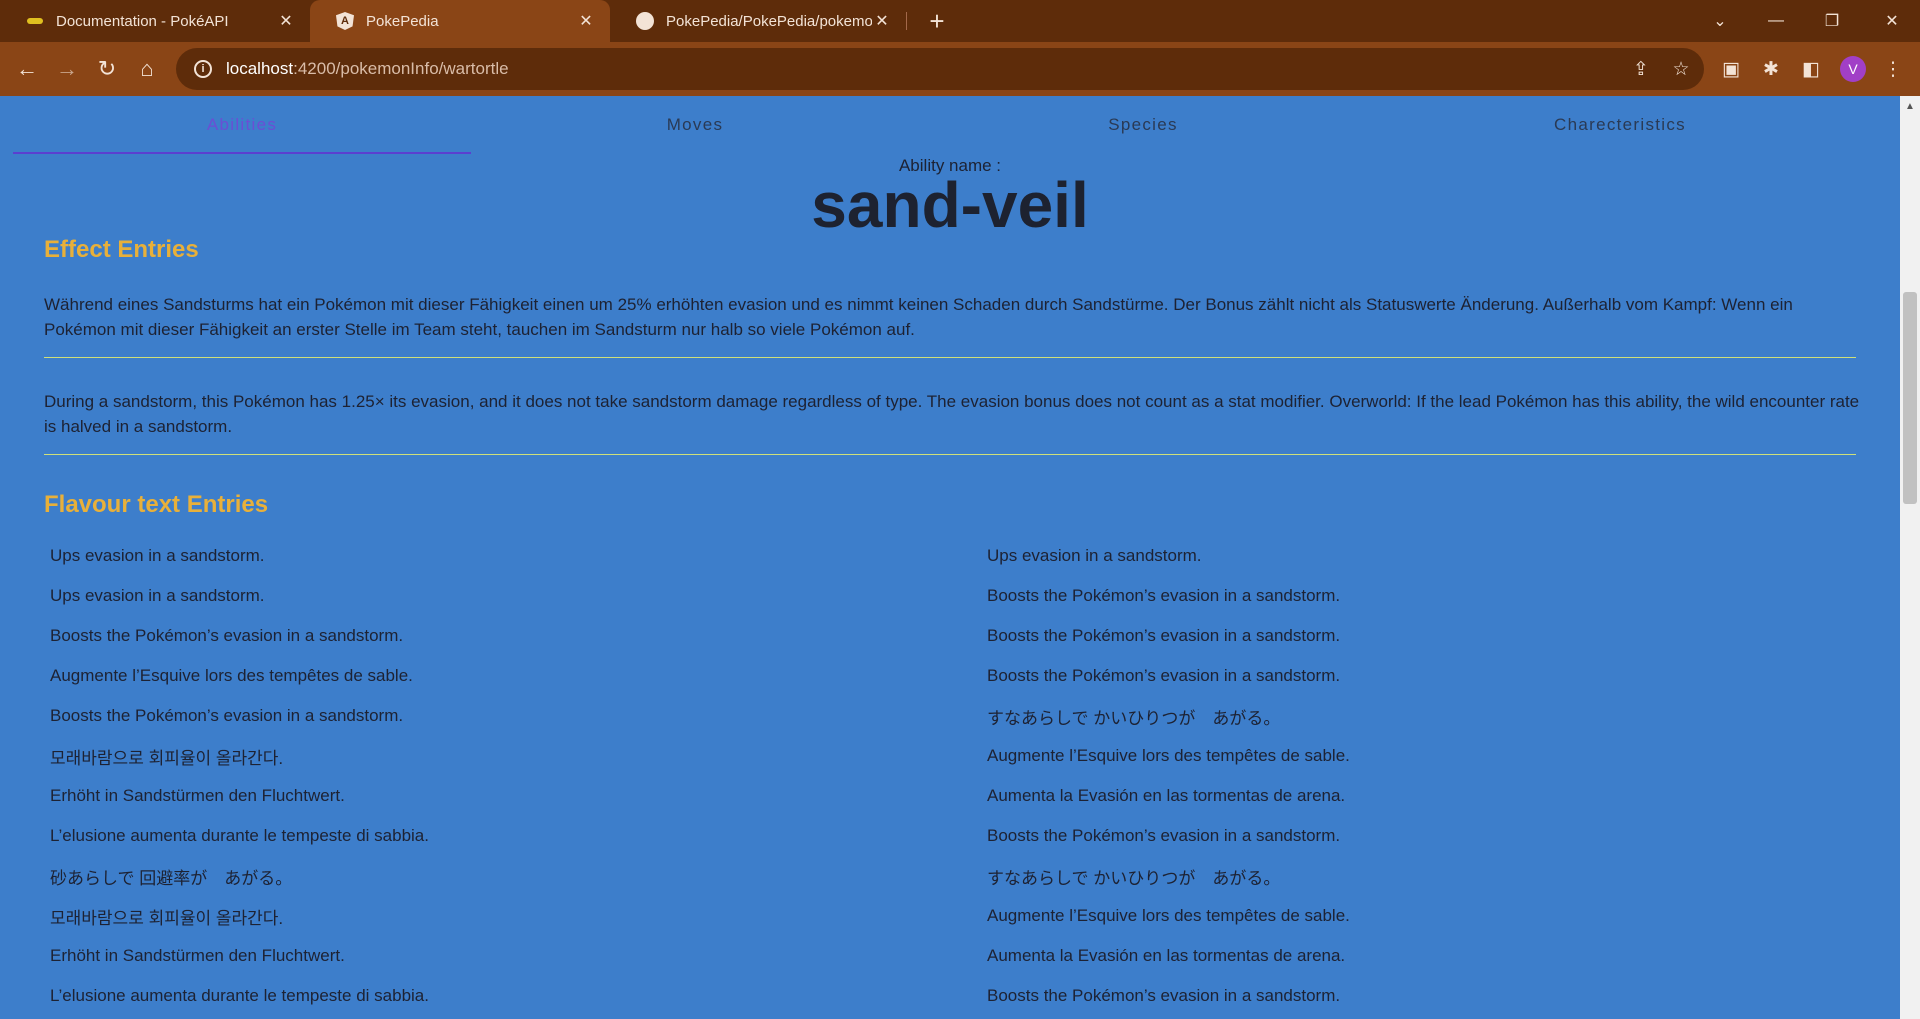  I want to click on flavour-entries-title: Flavour text Entries, so click(156, 504).